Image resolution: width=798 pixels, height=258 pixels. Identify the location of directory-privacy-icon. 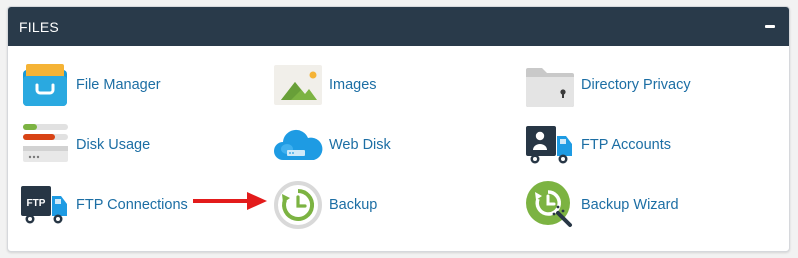
(550, 87).